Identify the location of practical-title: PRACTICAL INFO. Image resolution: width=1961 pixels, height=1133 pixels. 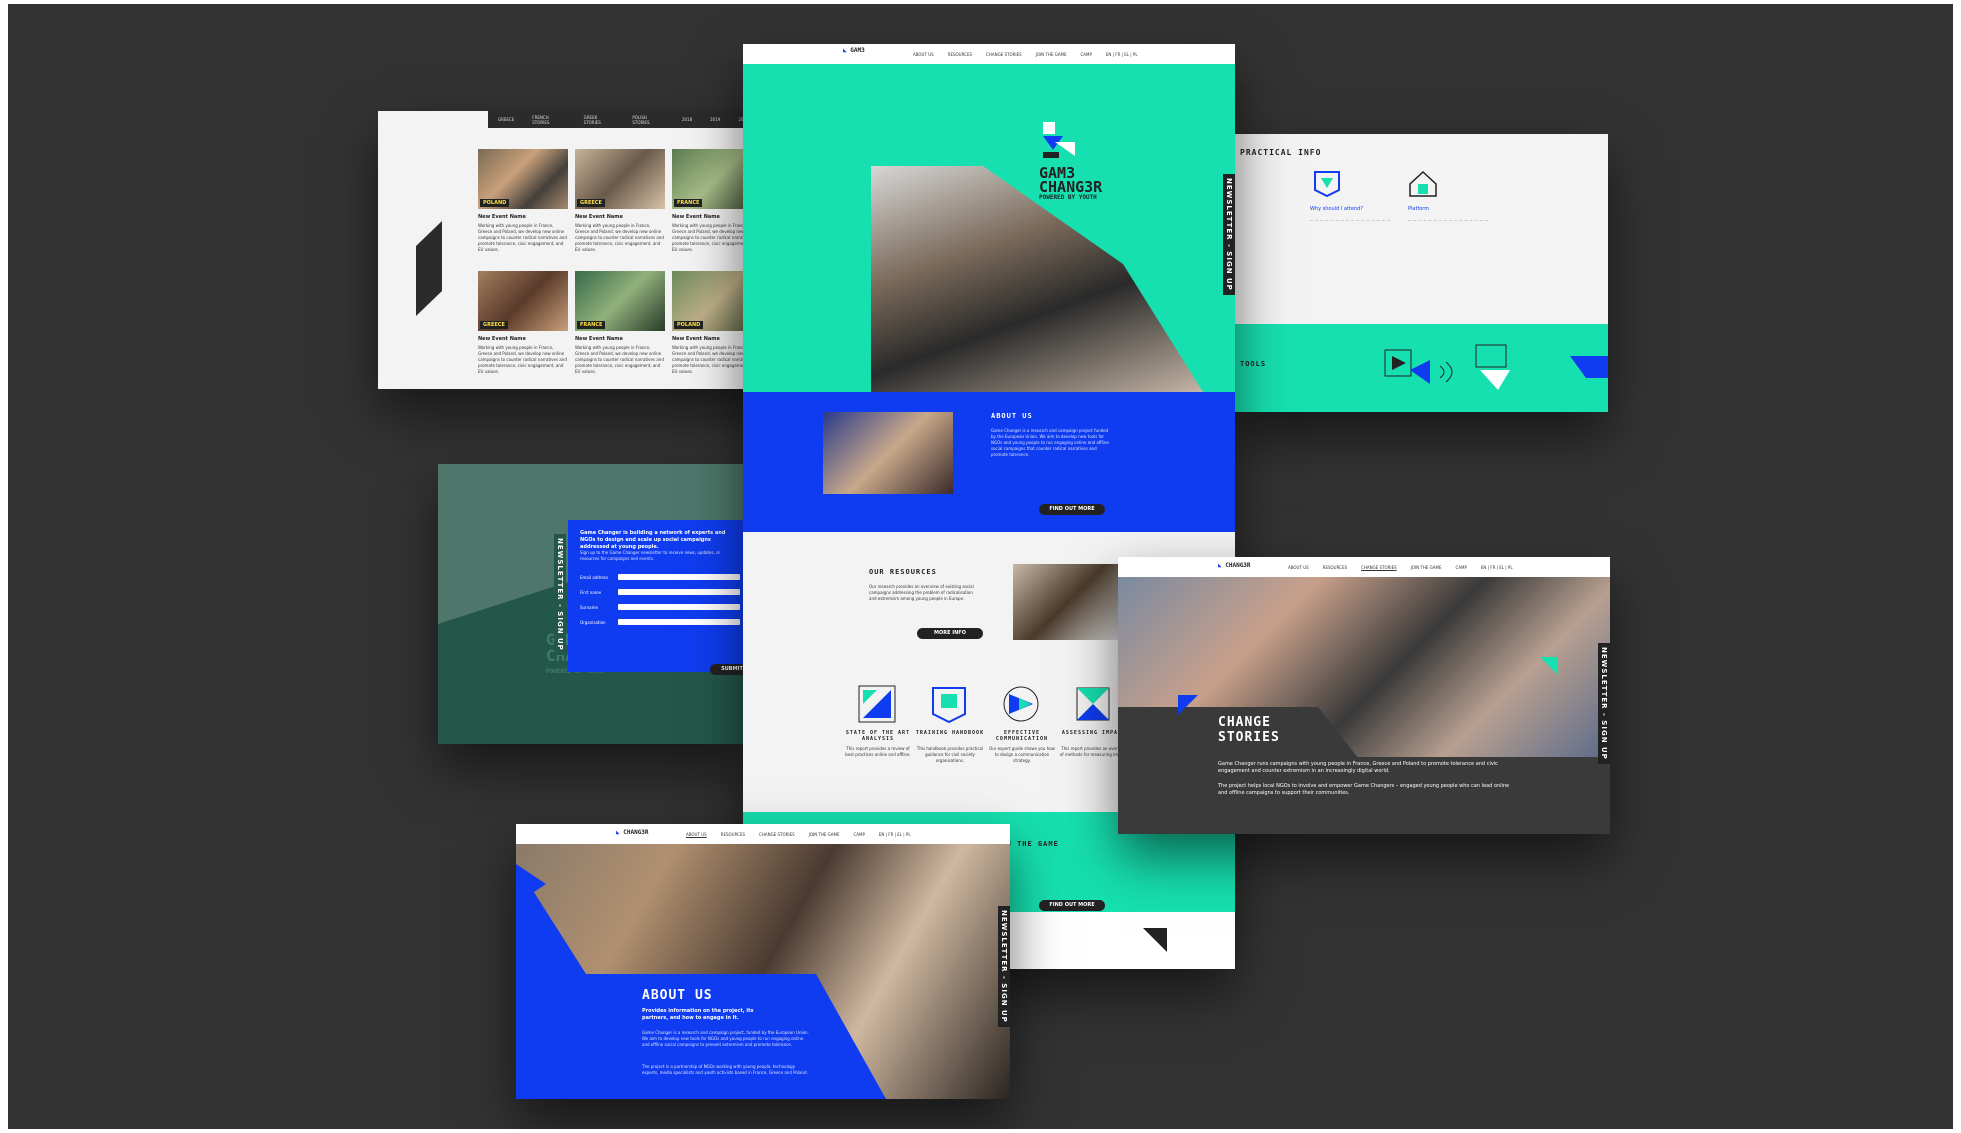
(1281, 152).